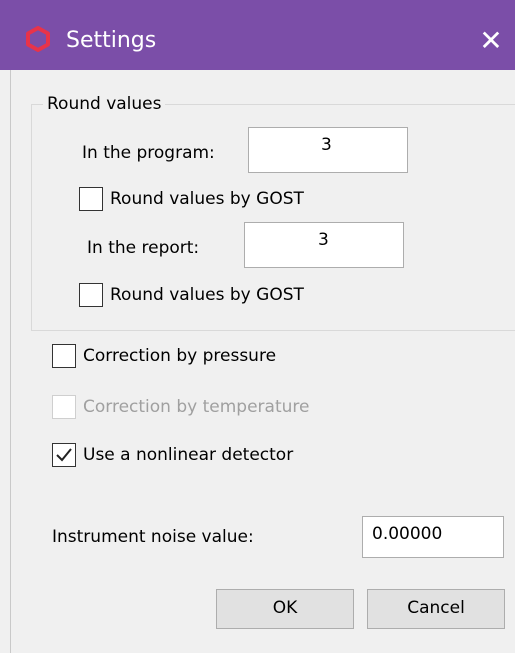 This screenshot has width=515, height=653. I want to click on report-gost-checkbox: Round values by GOST, so click(219, 296).